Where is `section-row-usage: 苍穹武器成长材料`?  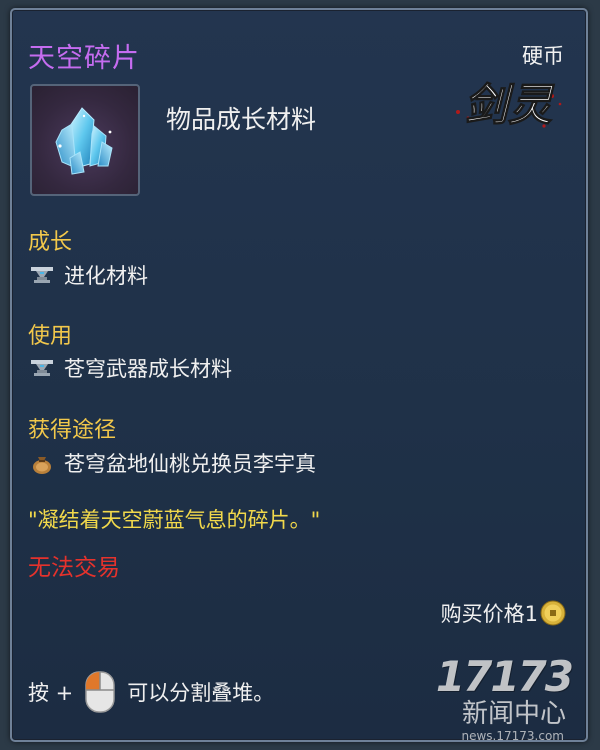 section-row-usage: 苍穹武器成长材料 is located at coordinates (130, 368).